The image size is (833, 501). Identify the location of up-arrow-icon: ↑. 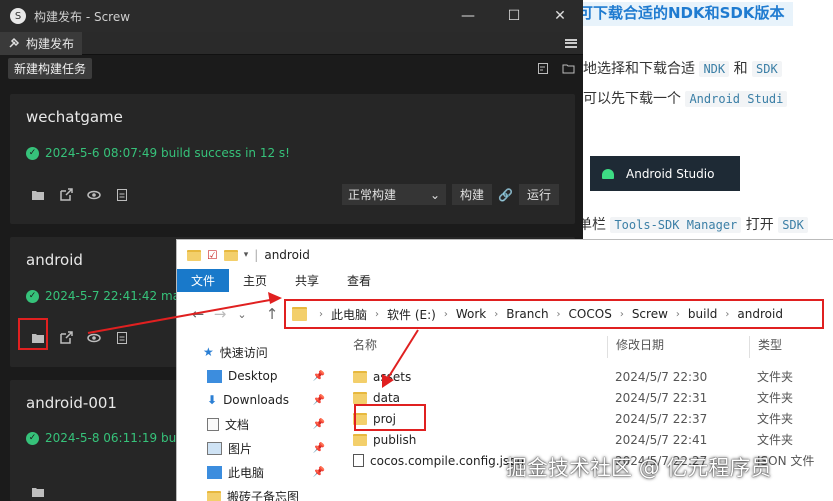
(272, 314).